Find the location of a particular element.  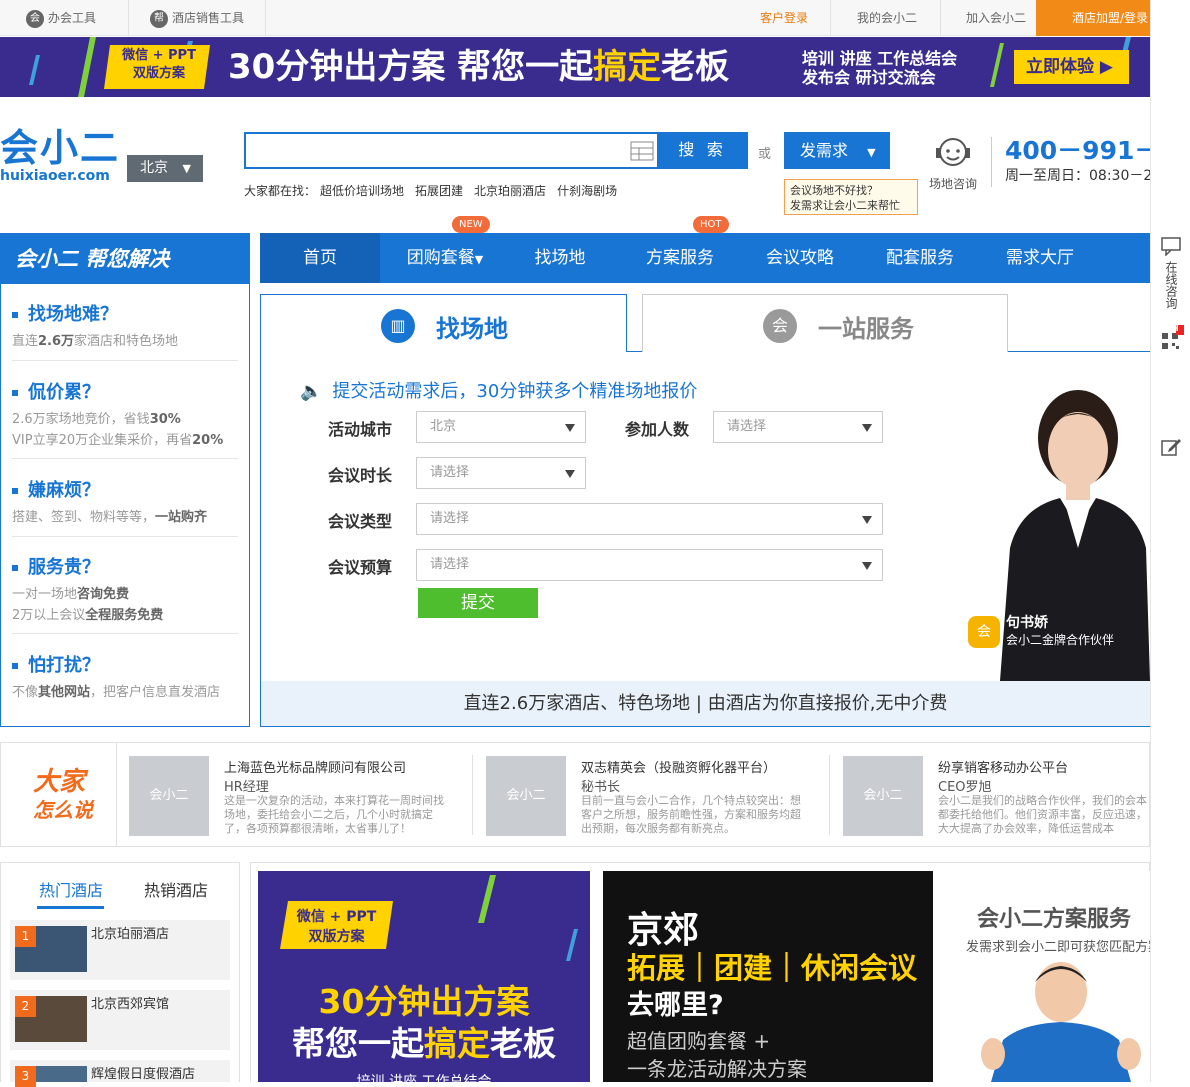

city-label: 活动城市 is located at coordinates (360, 429).